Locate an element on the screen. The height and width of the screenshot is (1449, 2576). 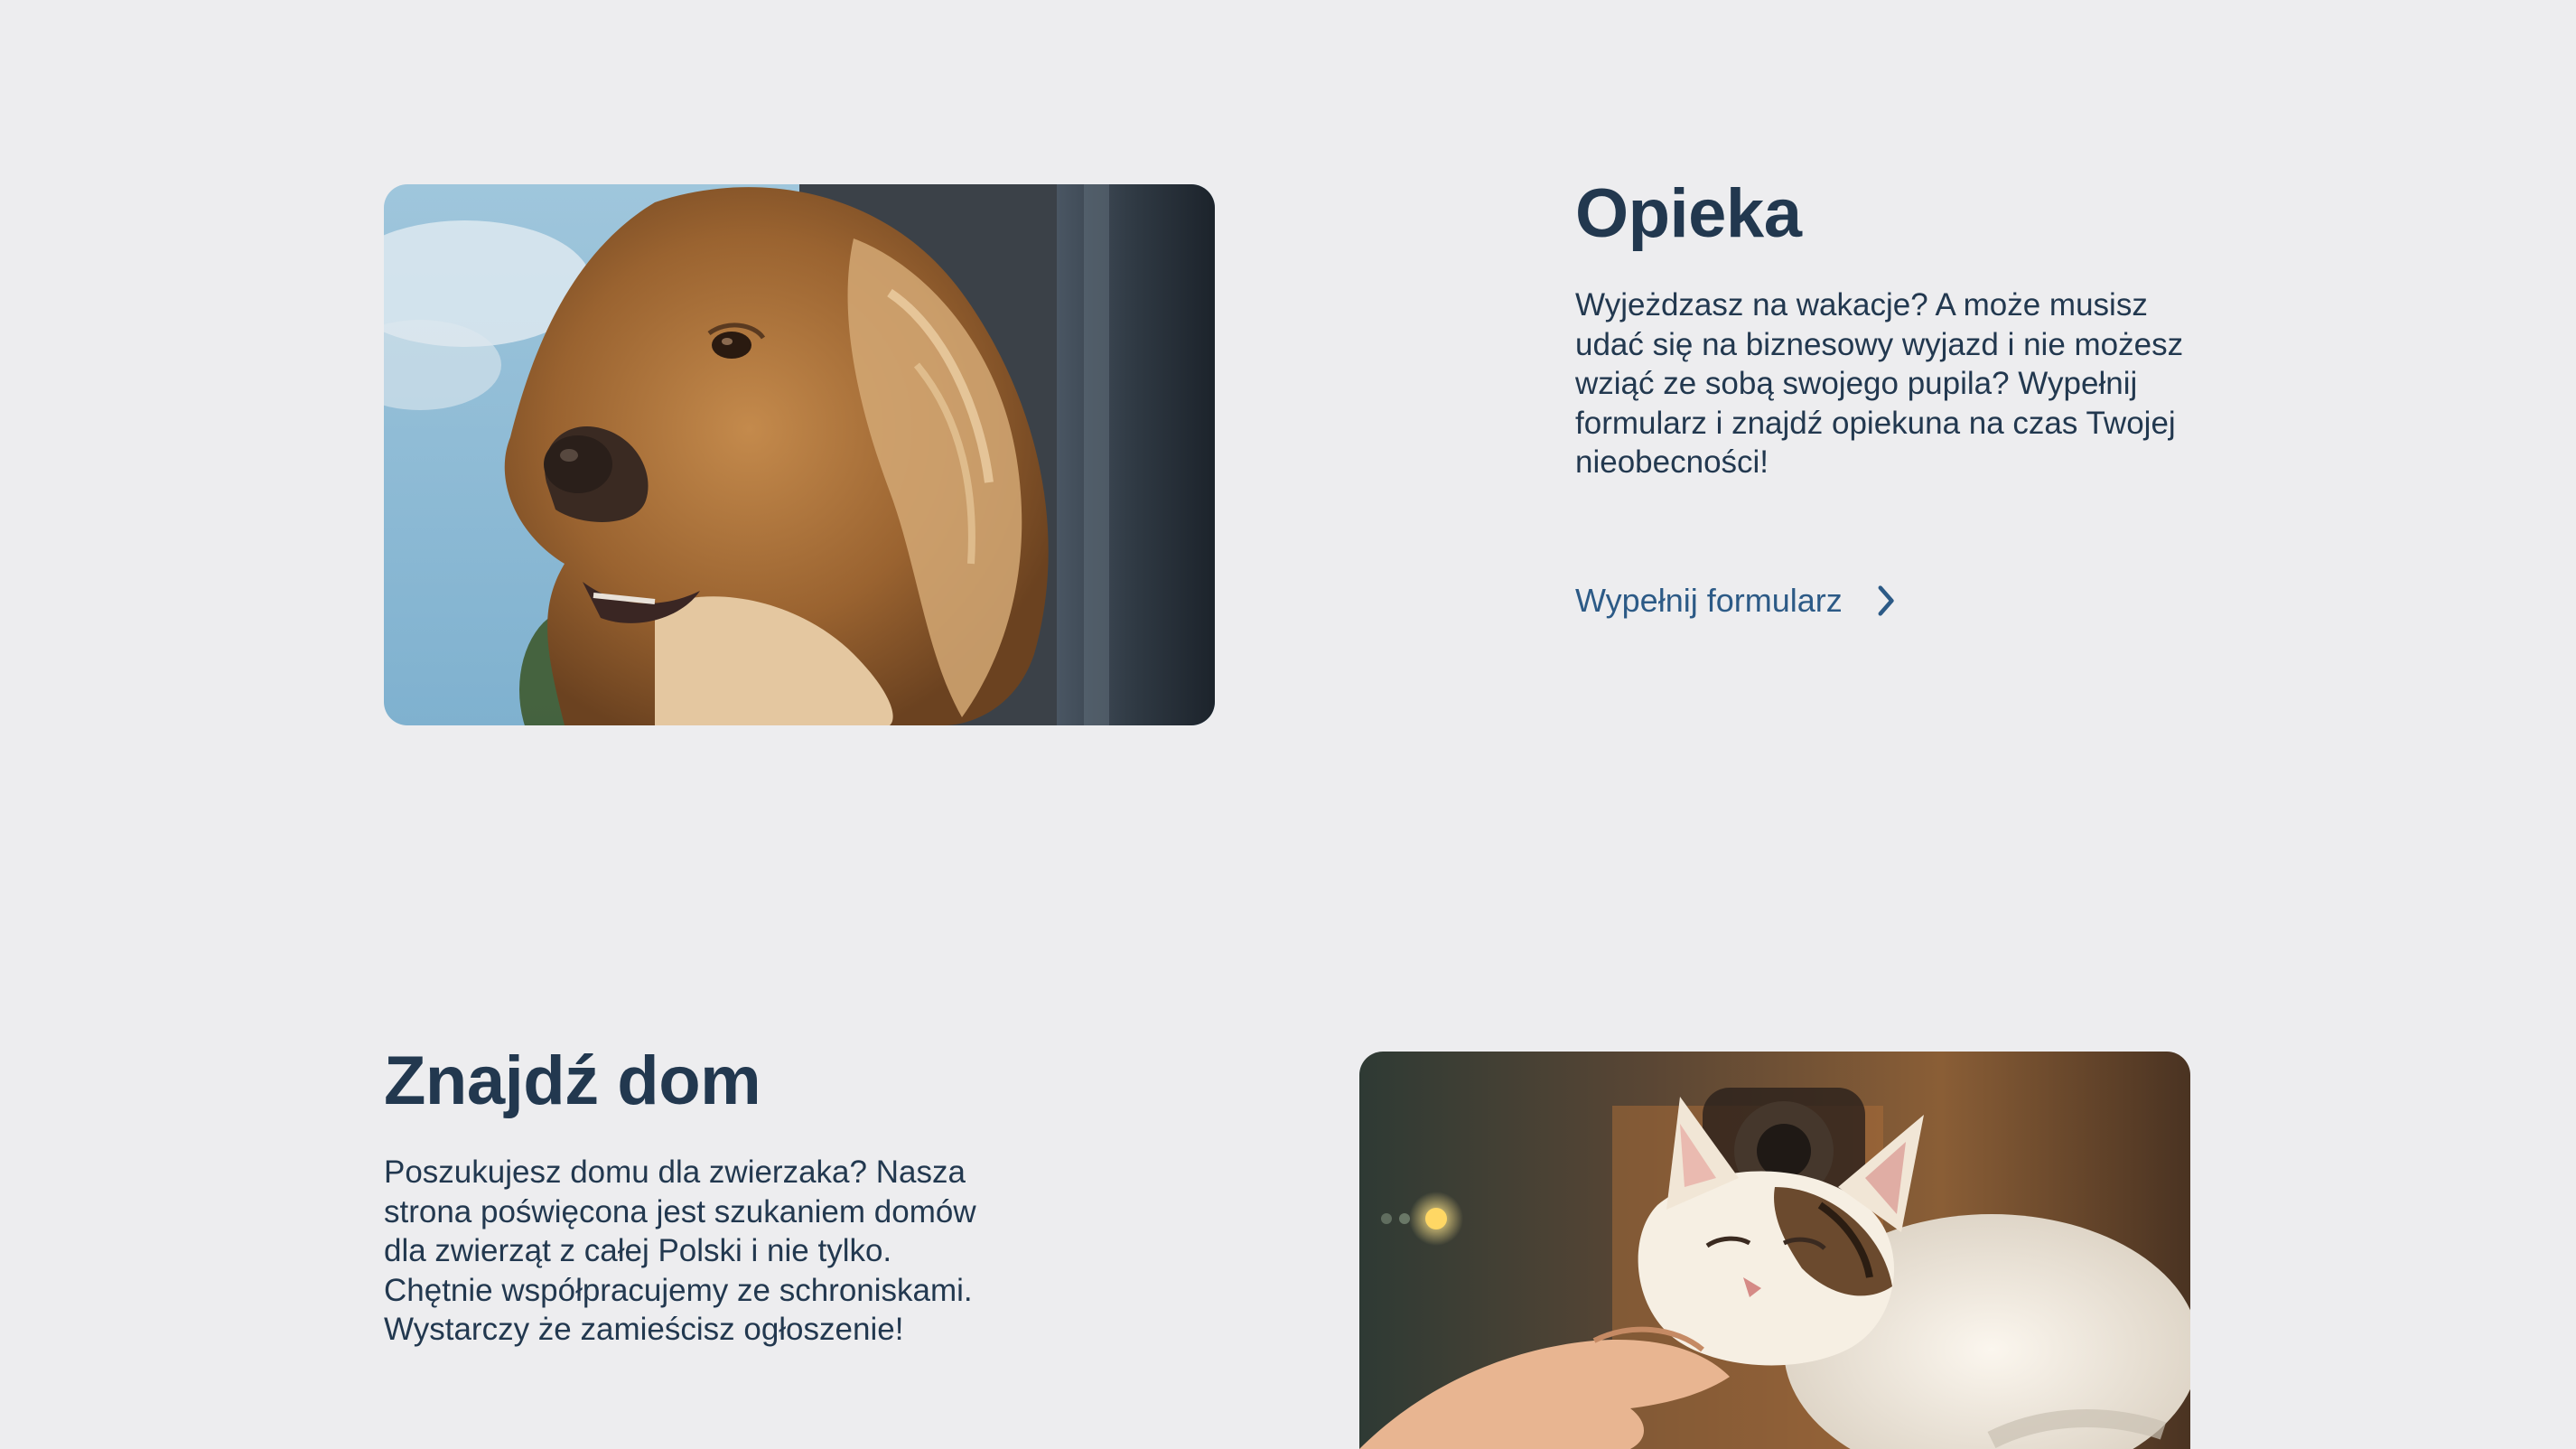
section-title-znajdz-dom: Znajdź dom is located at coordinates (572, 1080).